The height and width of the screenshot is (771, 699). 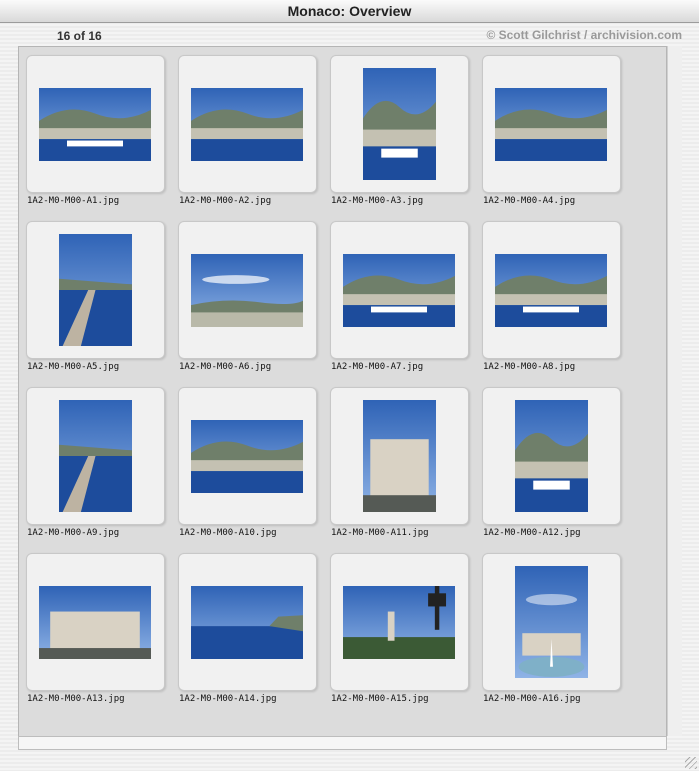 What do you see at coordinates (532, 533) in the screenshot?
I see `thumbnail-filename: 1A2-M0-M00-A12.jpg` at bounding box center [532, 533].